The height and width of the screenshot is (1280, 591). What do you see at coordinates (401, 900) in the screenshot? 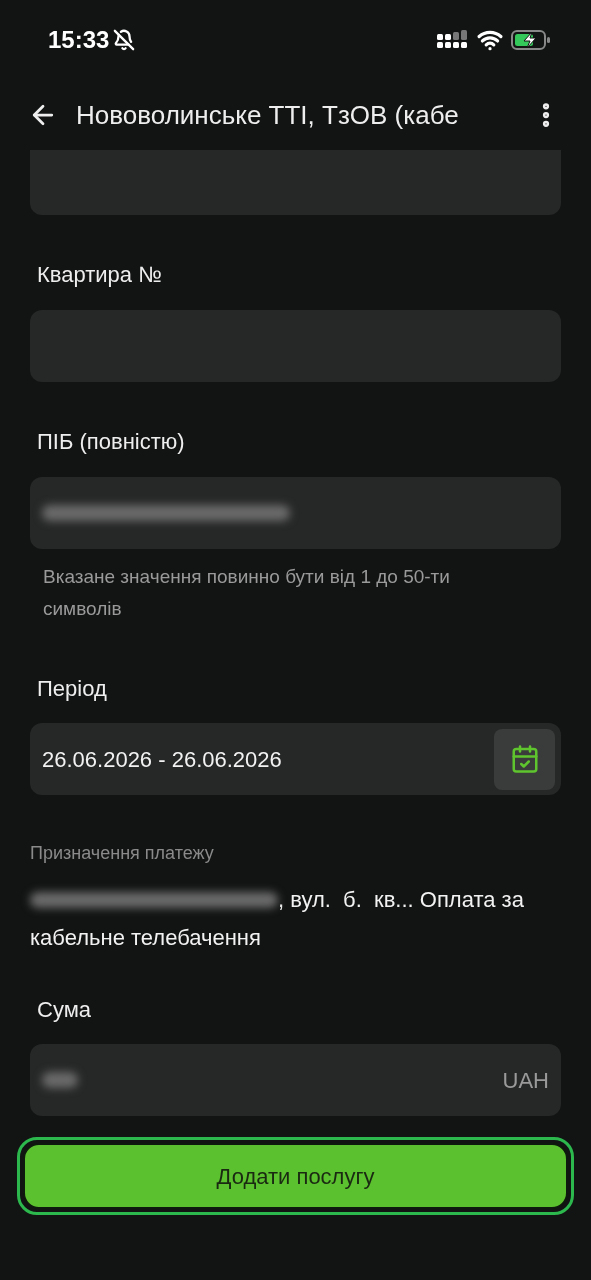
I see `payment-purpose-text: , вул. б. кв... Оплата за` at bounding box center [401, 900].